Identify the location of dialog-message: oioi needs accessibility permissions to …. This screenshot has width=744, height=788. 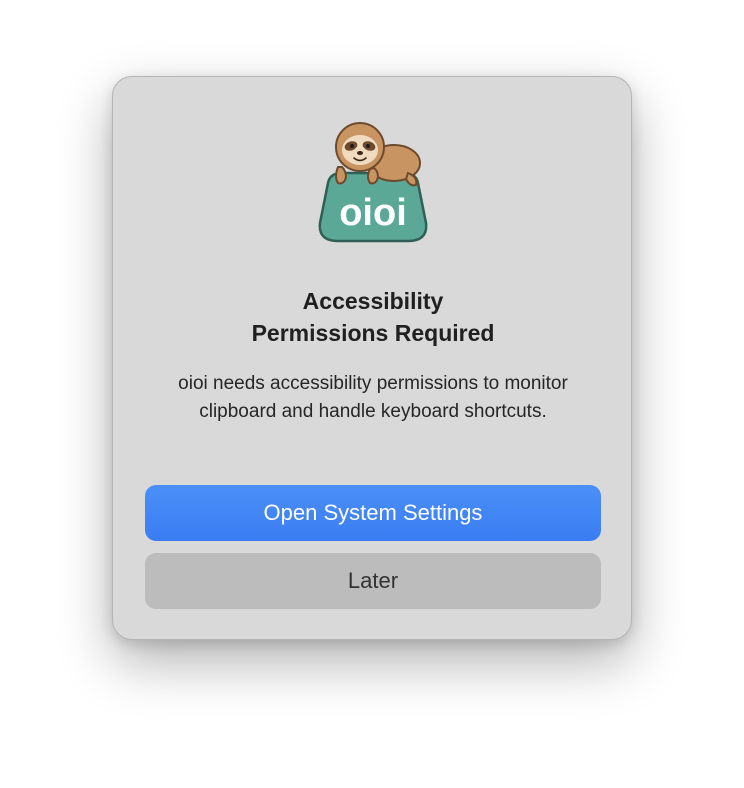
(373, 397).